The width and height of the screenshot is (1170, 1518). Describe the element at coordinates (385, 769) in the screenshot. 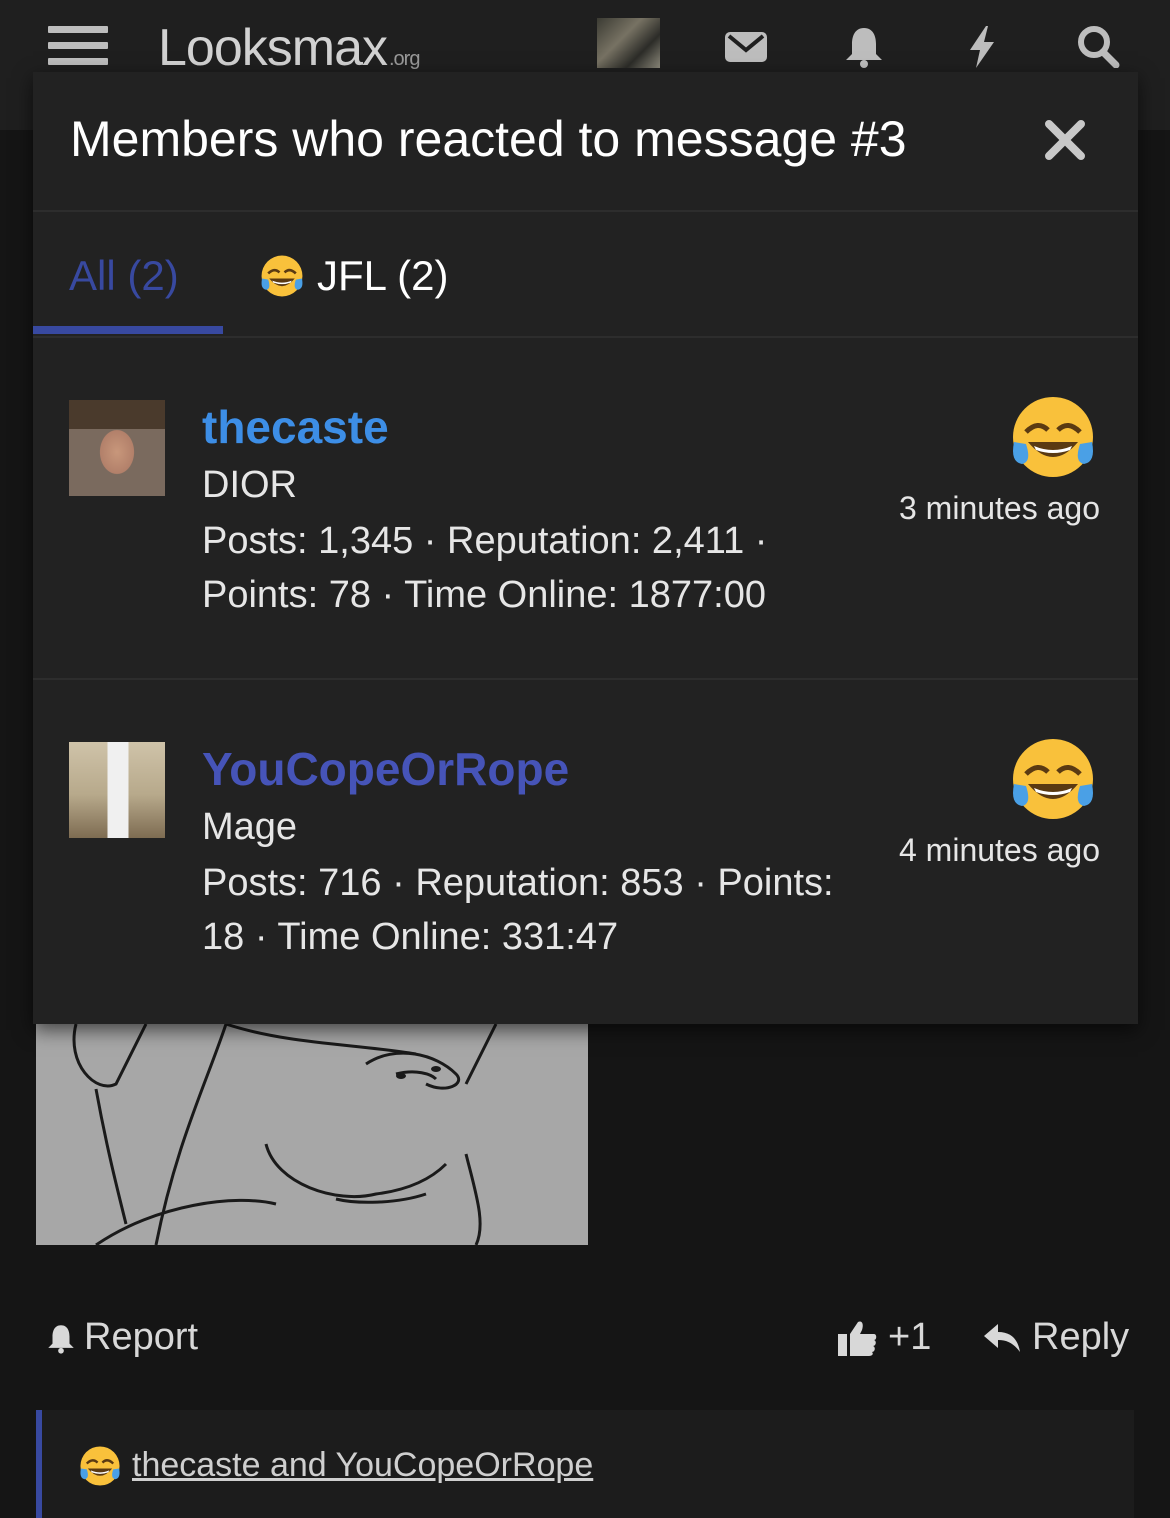

I see `username-link: YouCopeOrRope` at that location.